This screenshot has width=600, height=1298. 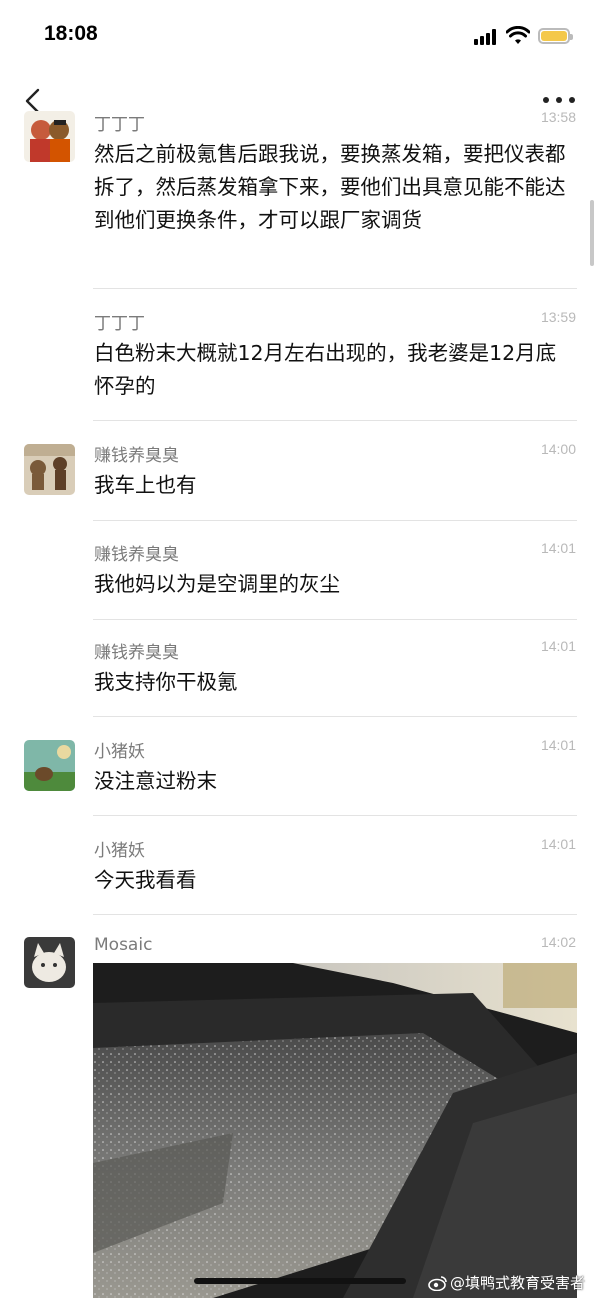 I want to click on message-time: 14:00, so click(x=558, y=449).